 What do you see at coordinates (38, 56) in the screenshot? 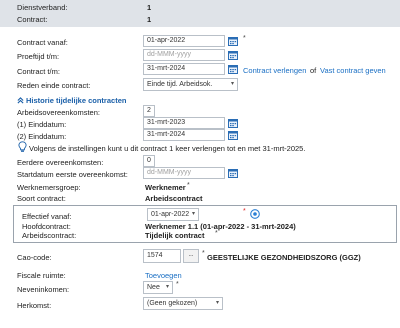
I see `proeftijd-label: Proeftijd t/m:` at bounding box center [38, 56].